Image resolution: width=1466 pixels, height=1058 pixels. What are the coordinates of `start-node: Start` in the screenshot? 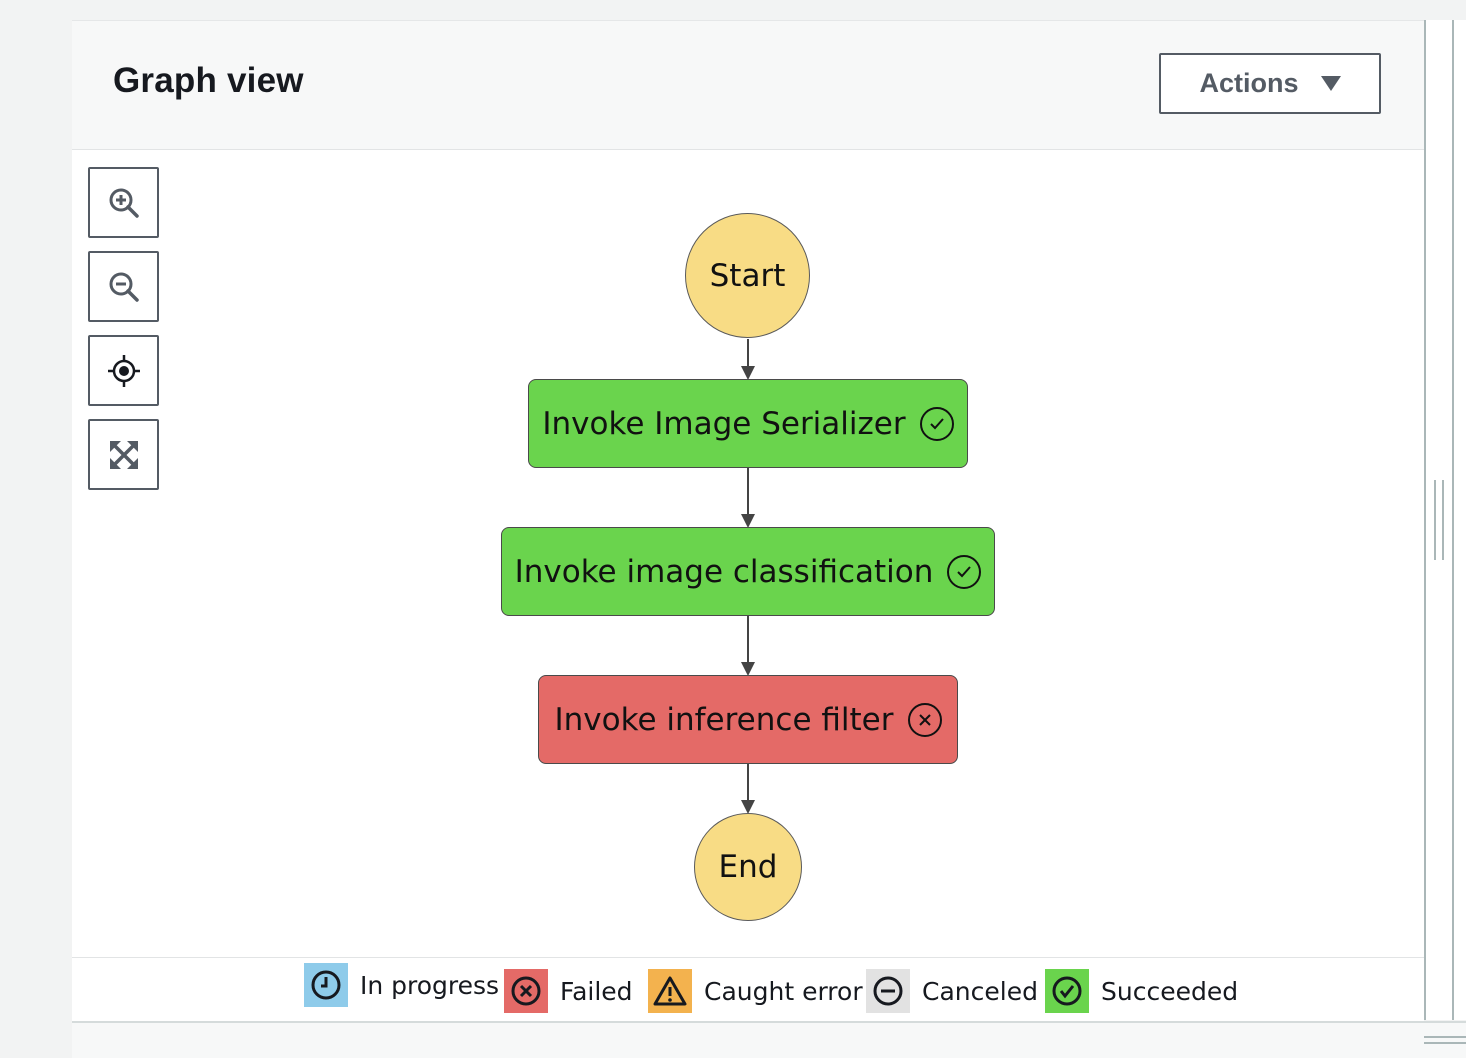 It's located at (747, 275).